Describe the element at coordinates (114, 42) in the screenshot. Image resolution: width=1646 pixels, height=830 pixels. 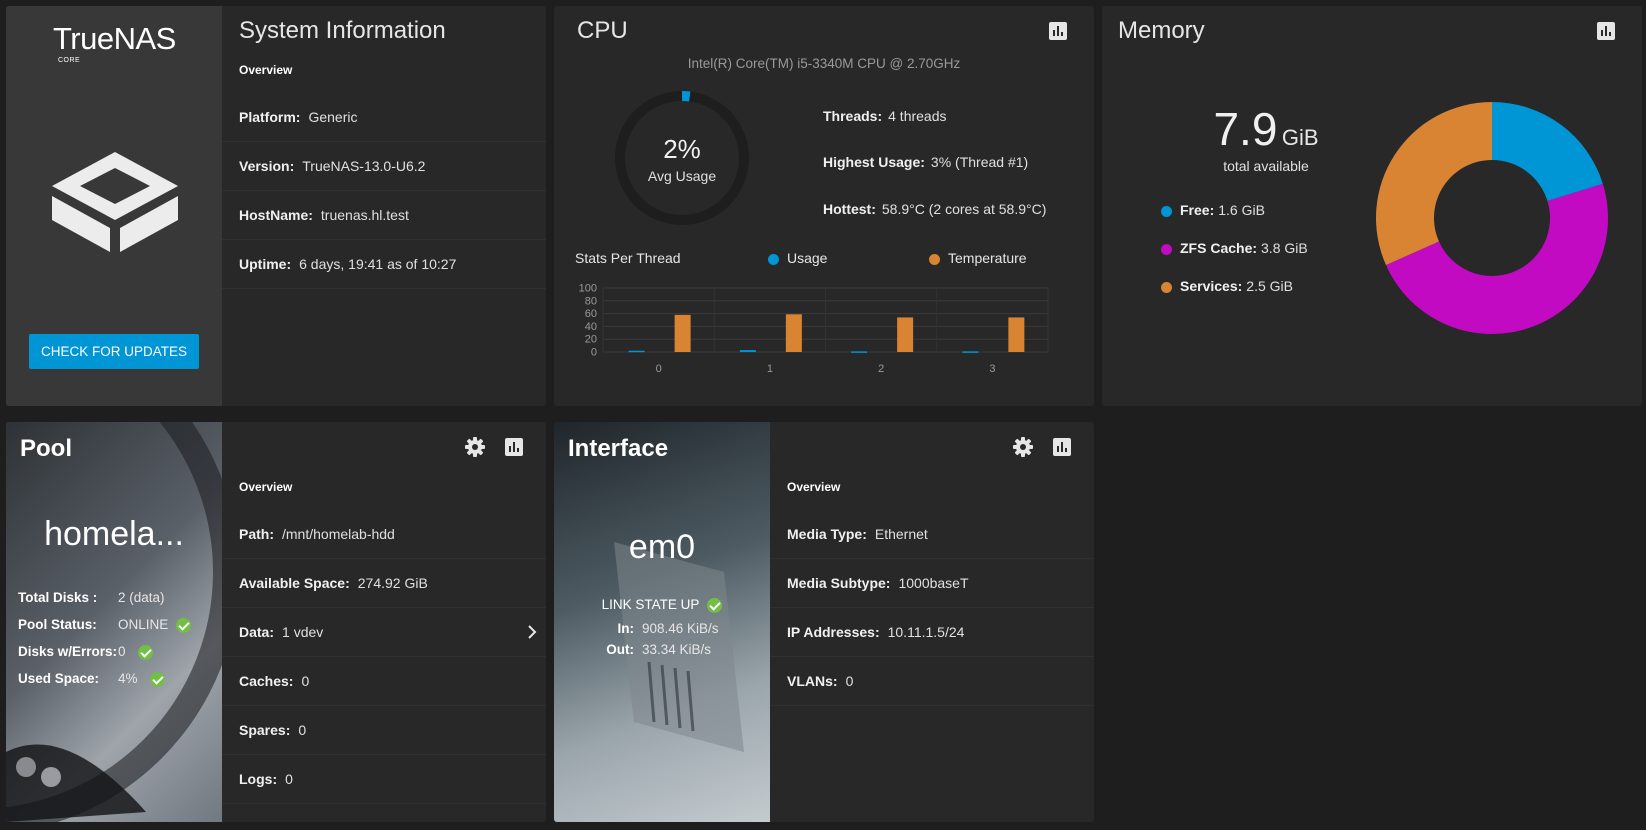
I see `truenas-logo: TrueNAS CORE` at that location.